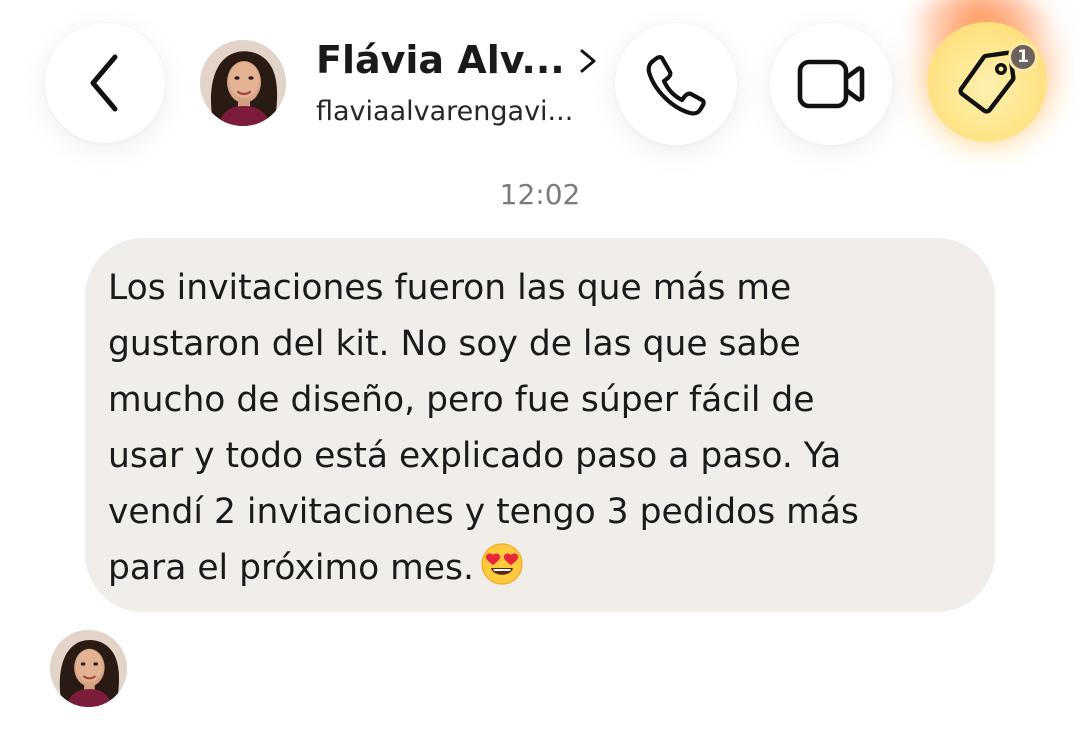  What do you see at coordinates (588, 61) in the screenshot?
I see `chevron-right-icon` at bounding box center [588, 61].